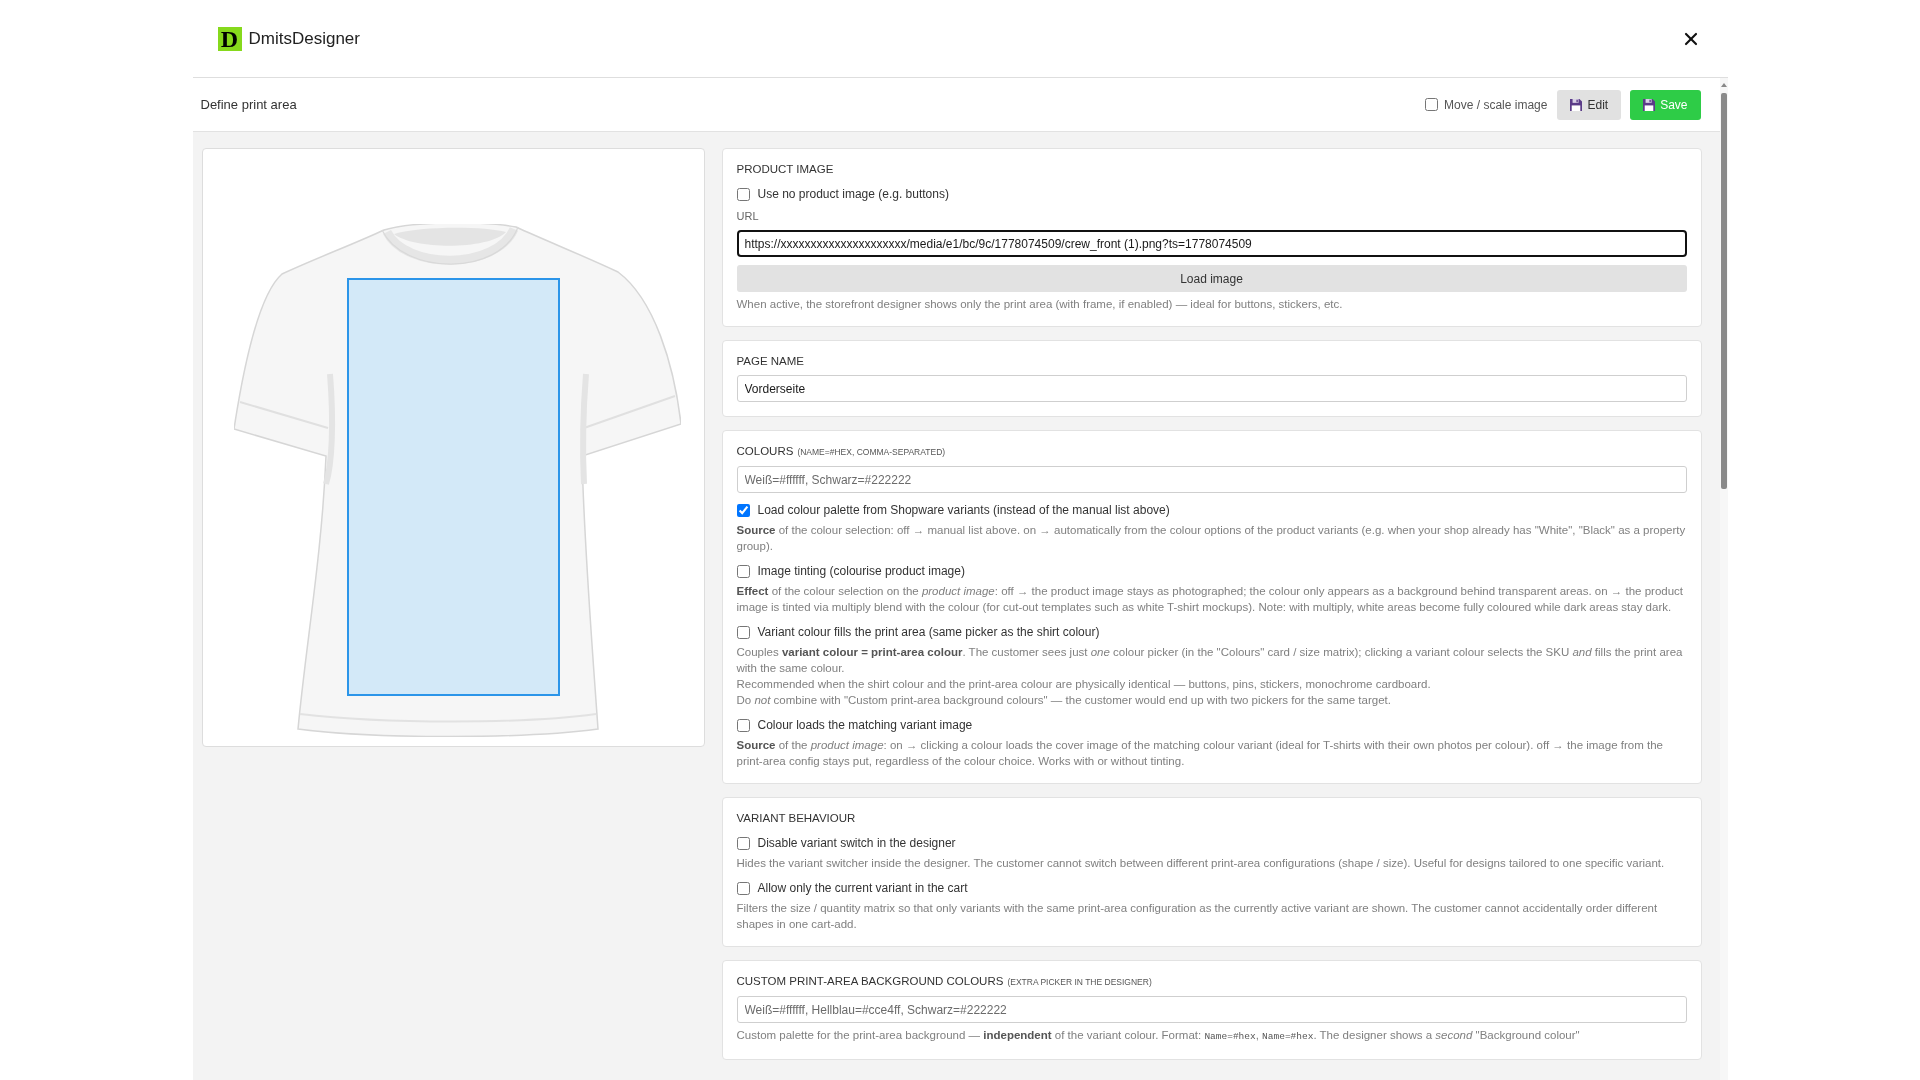 The image size is (1920, 1080). Describe the element at coordinates (1496, 104) in the screenshot. I see `checkbox-label: Move / scale image` at that location.